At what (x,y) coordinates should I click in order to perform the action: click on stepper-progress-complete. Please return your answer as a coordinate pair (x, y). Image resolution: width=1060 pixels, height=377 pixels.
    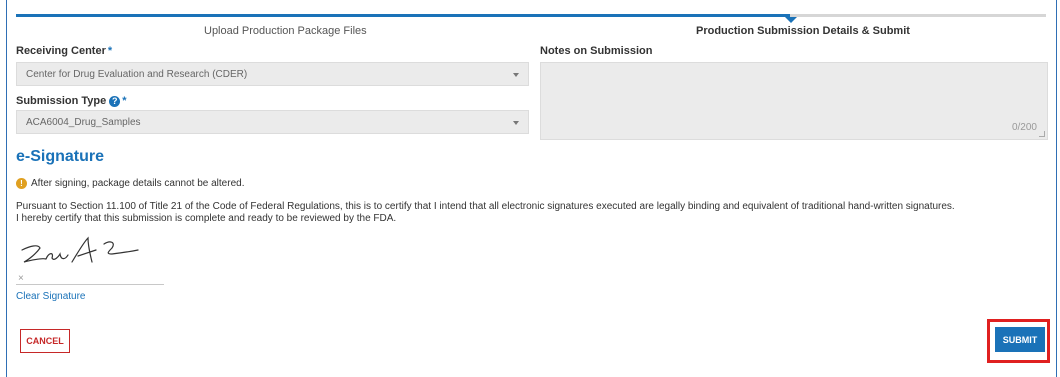
    Looking at the image, I should click on (403, 15).